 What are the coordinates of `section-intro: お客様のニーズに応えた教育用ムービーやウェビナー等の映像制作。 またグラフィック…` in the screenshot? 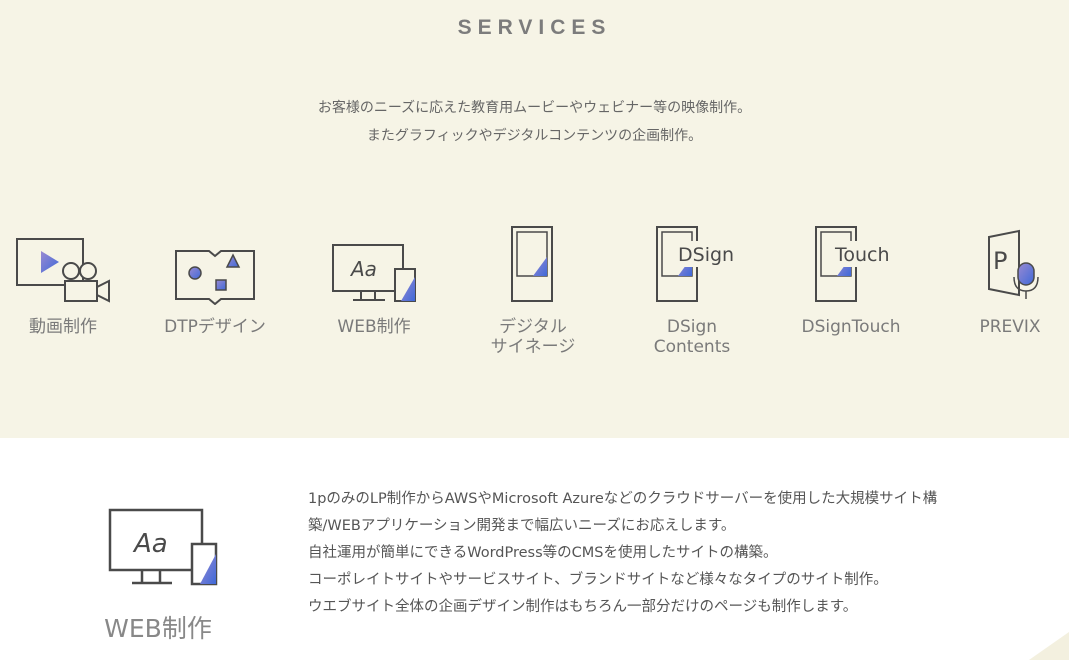 It's located at (534, 122).